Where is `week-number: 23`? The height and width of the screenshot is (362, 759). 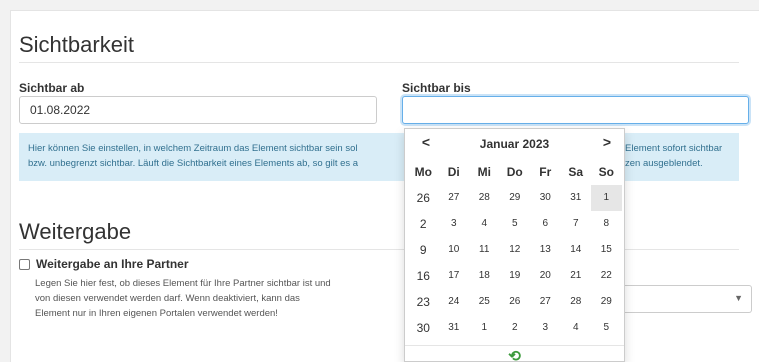
week-number: 23 is located at coordinates (423, 302).